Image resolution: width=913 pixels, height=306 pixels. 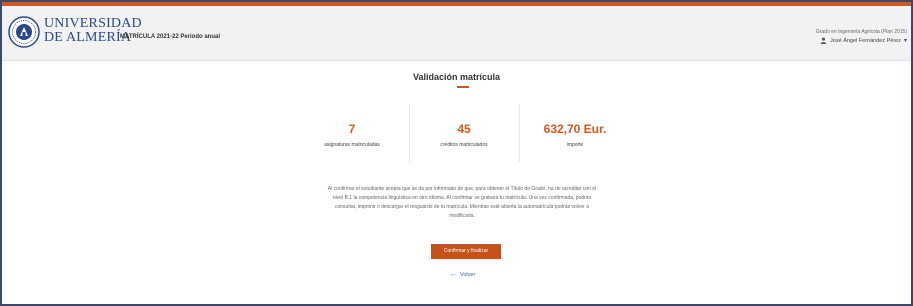 I want to click on arrow-left-icon: ←, so click(x=453, y=274).